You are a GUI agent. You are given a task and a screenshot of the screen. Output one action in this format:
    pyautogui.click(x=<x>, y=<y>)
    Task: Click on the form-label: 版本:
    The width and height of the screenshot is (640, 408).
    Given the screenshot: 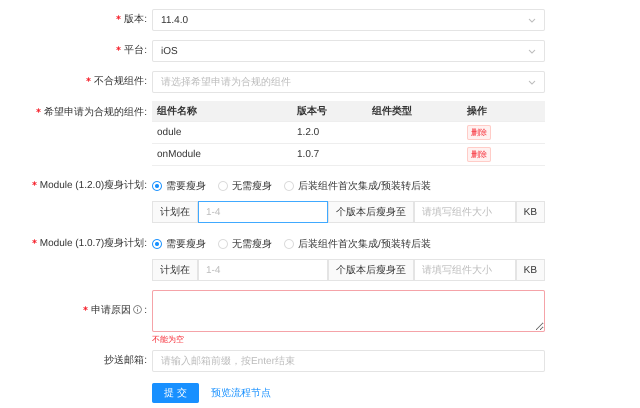 What is the action you would take?
    pyautogui.click(x=131, y=20)
    